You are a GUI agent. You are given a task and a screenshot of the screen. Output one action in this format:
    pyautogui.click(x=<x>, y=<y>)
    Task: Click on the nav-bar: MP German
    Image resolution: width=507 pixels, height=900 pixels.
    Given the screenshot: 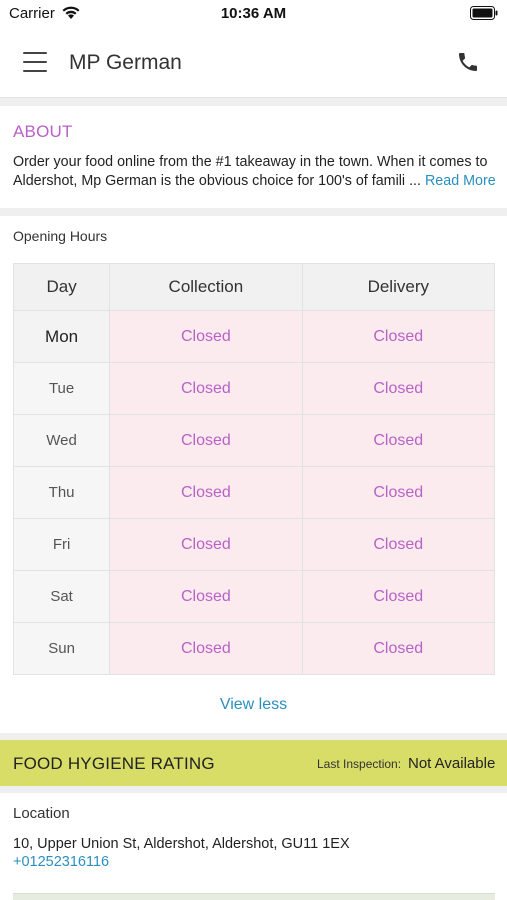 What is the action you would take?
    pyautogui.click(x=253, y=63)
    